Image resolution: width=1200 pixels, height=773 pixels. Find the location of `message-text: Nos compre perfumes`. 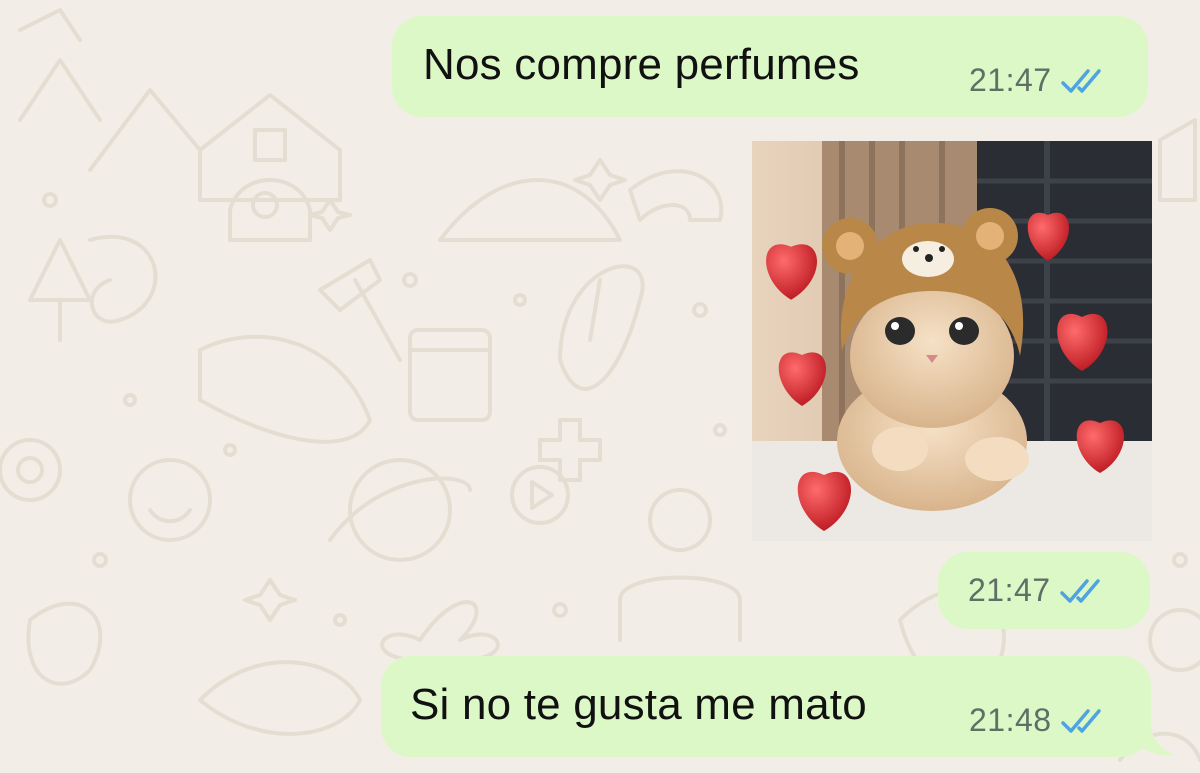

message-text: Nos compre perfumes is located at coordinates (641, 64).